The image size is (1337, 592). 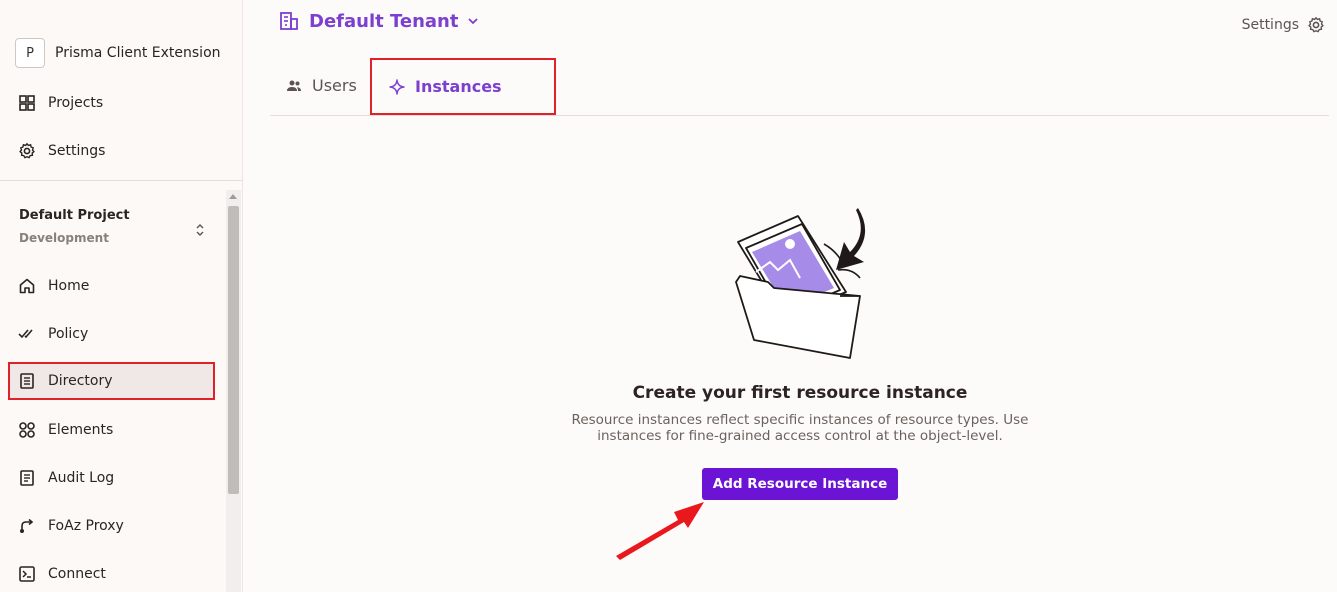 I want to click on chevron-down-icon, so click(x=473, y=21).